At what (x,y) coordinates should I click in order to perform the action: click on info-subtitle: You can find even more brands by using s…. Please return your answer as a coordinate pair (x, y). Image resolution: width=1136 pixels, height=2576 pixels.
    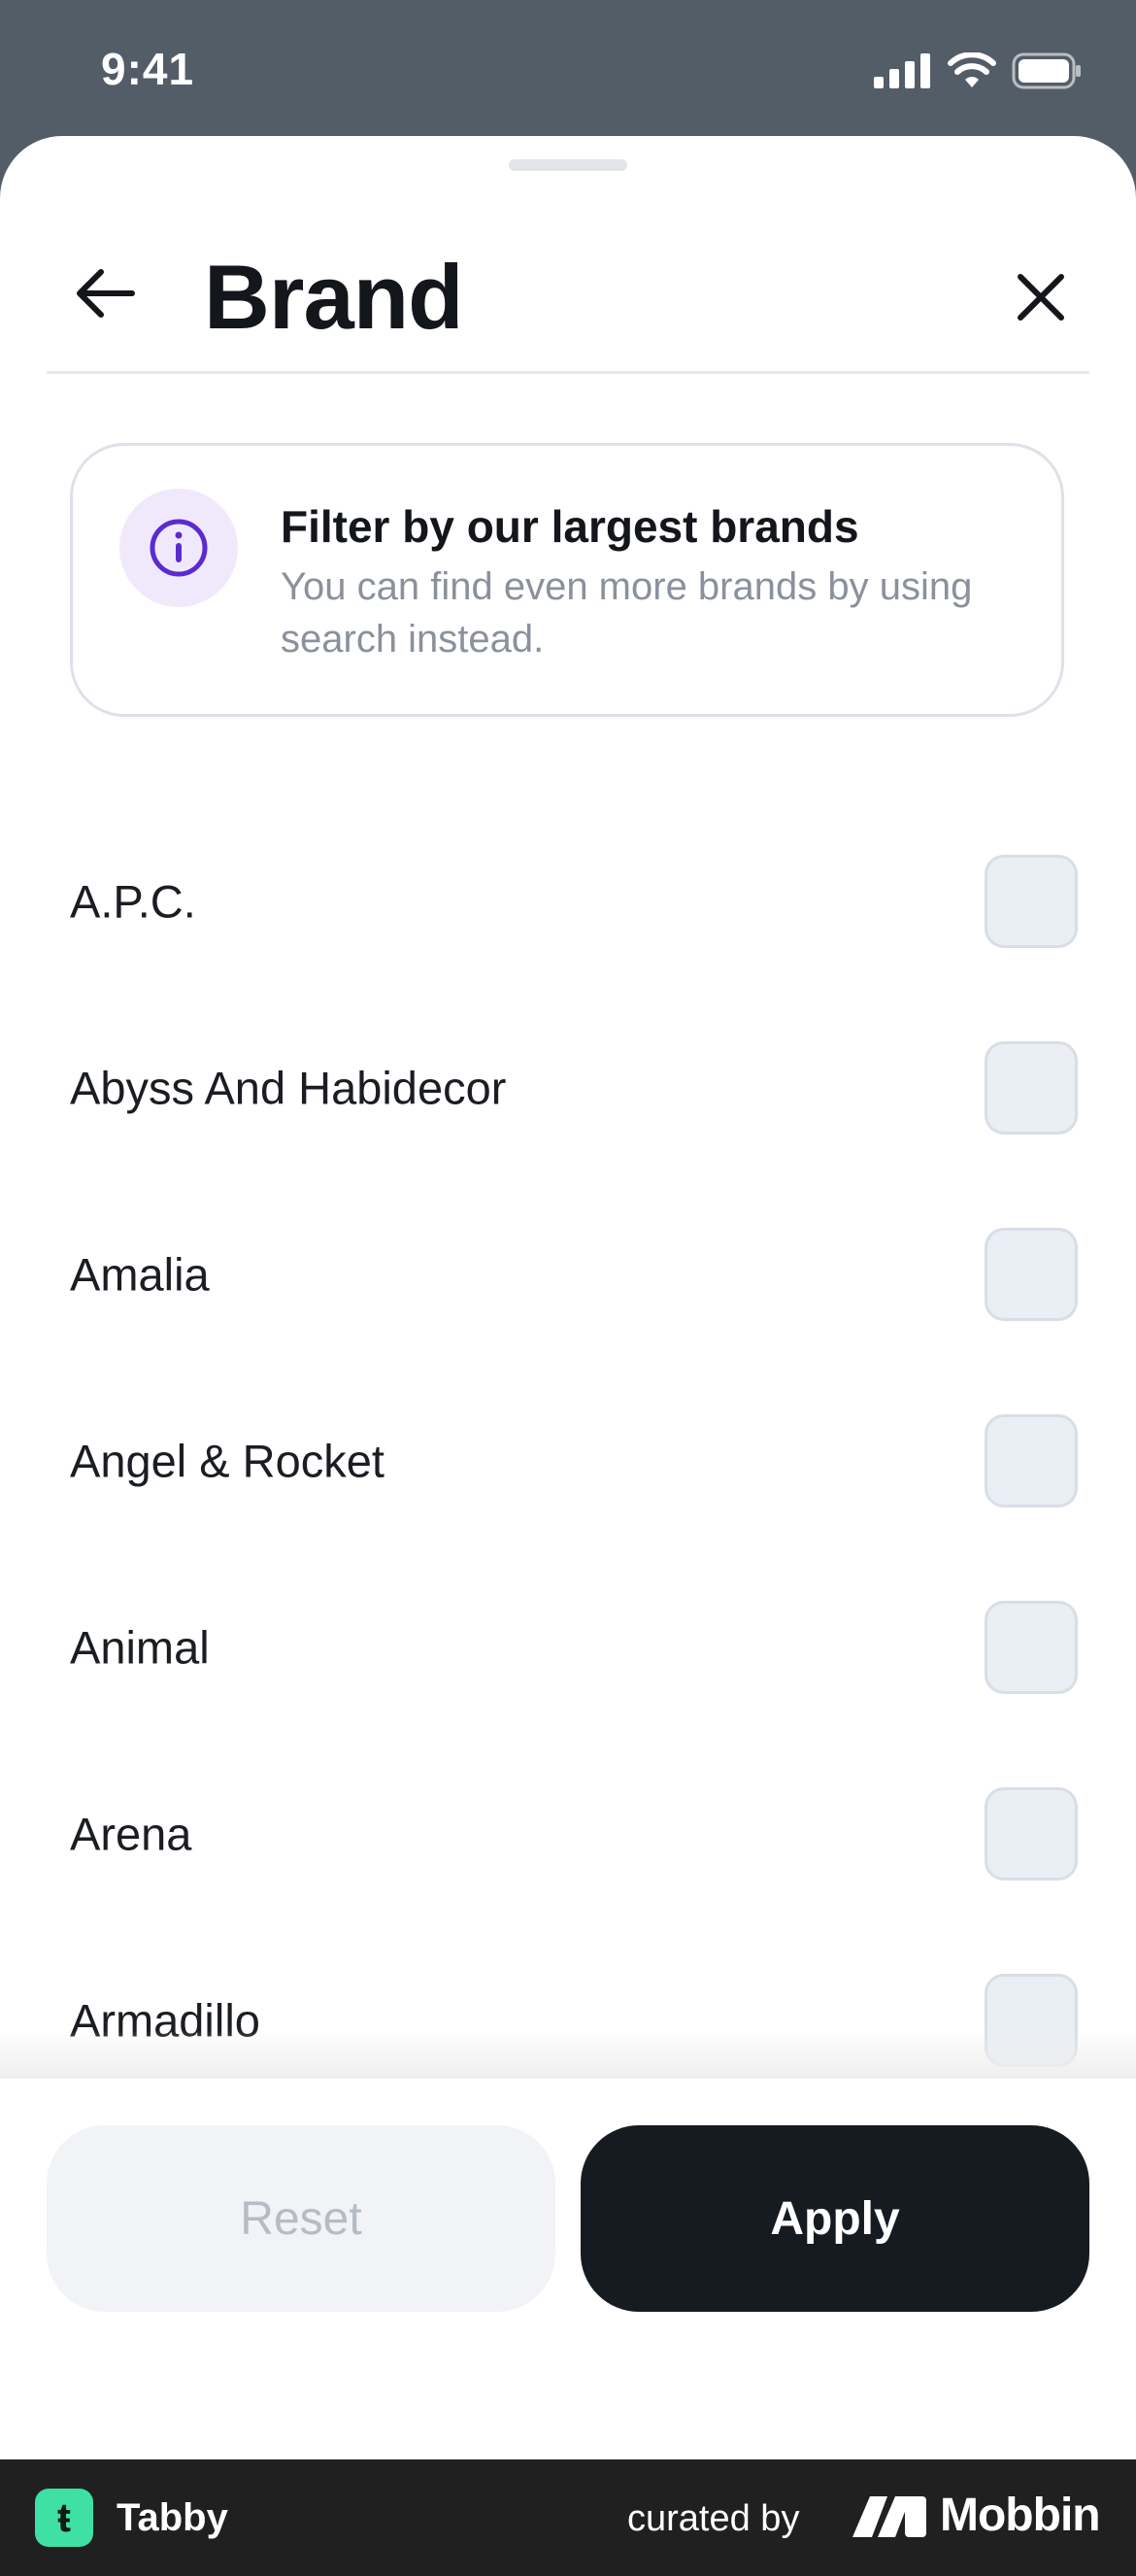
    Looking at the image, I should click on (627, 613).